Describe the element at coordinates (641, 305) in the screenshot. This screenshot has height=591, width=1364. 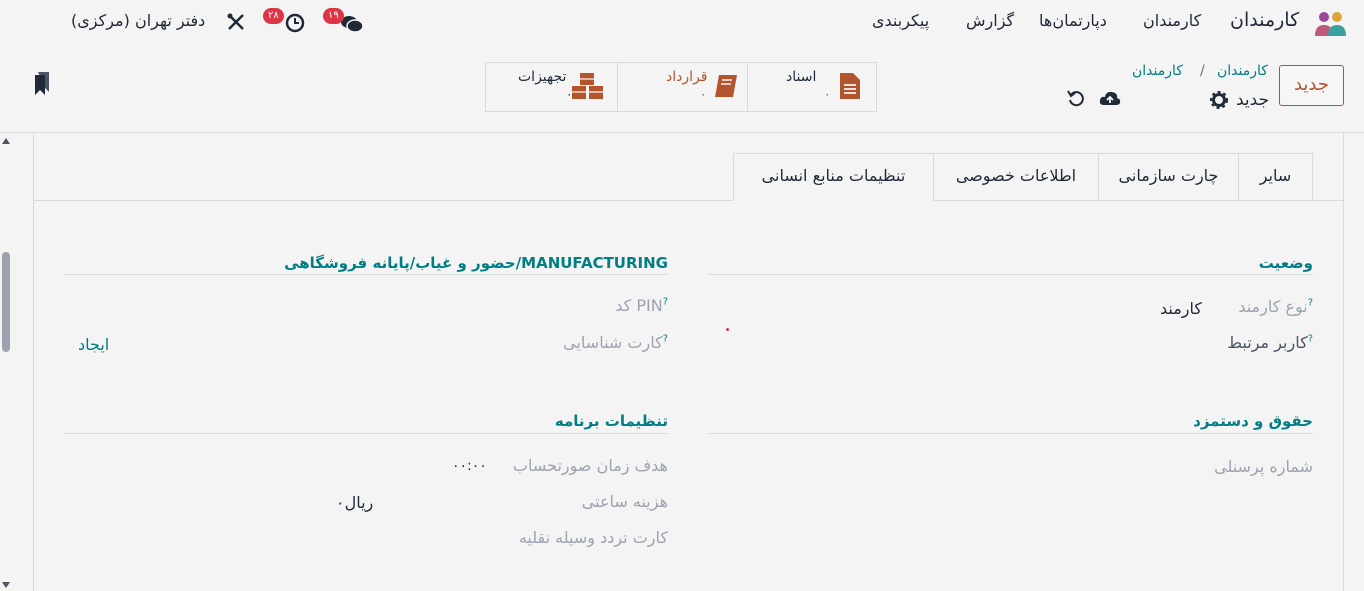
I see `pin-label: کد PIN?` at that location.